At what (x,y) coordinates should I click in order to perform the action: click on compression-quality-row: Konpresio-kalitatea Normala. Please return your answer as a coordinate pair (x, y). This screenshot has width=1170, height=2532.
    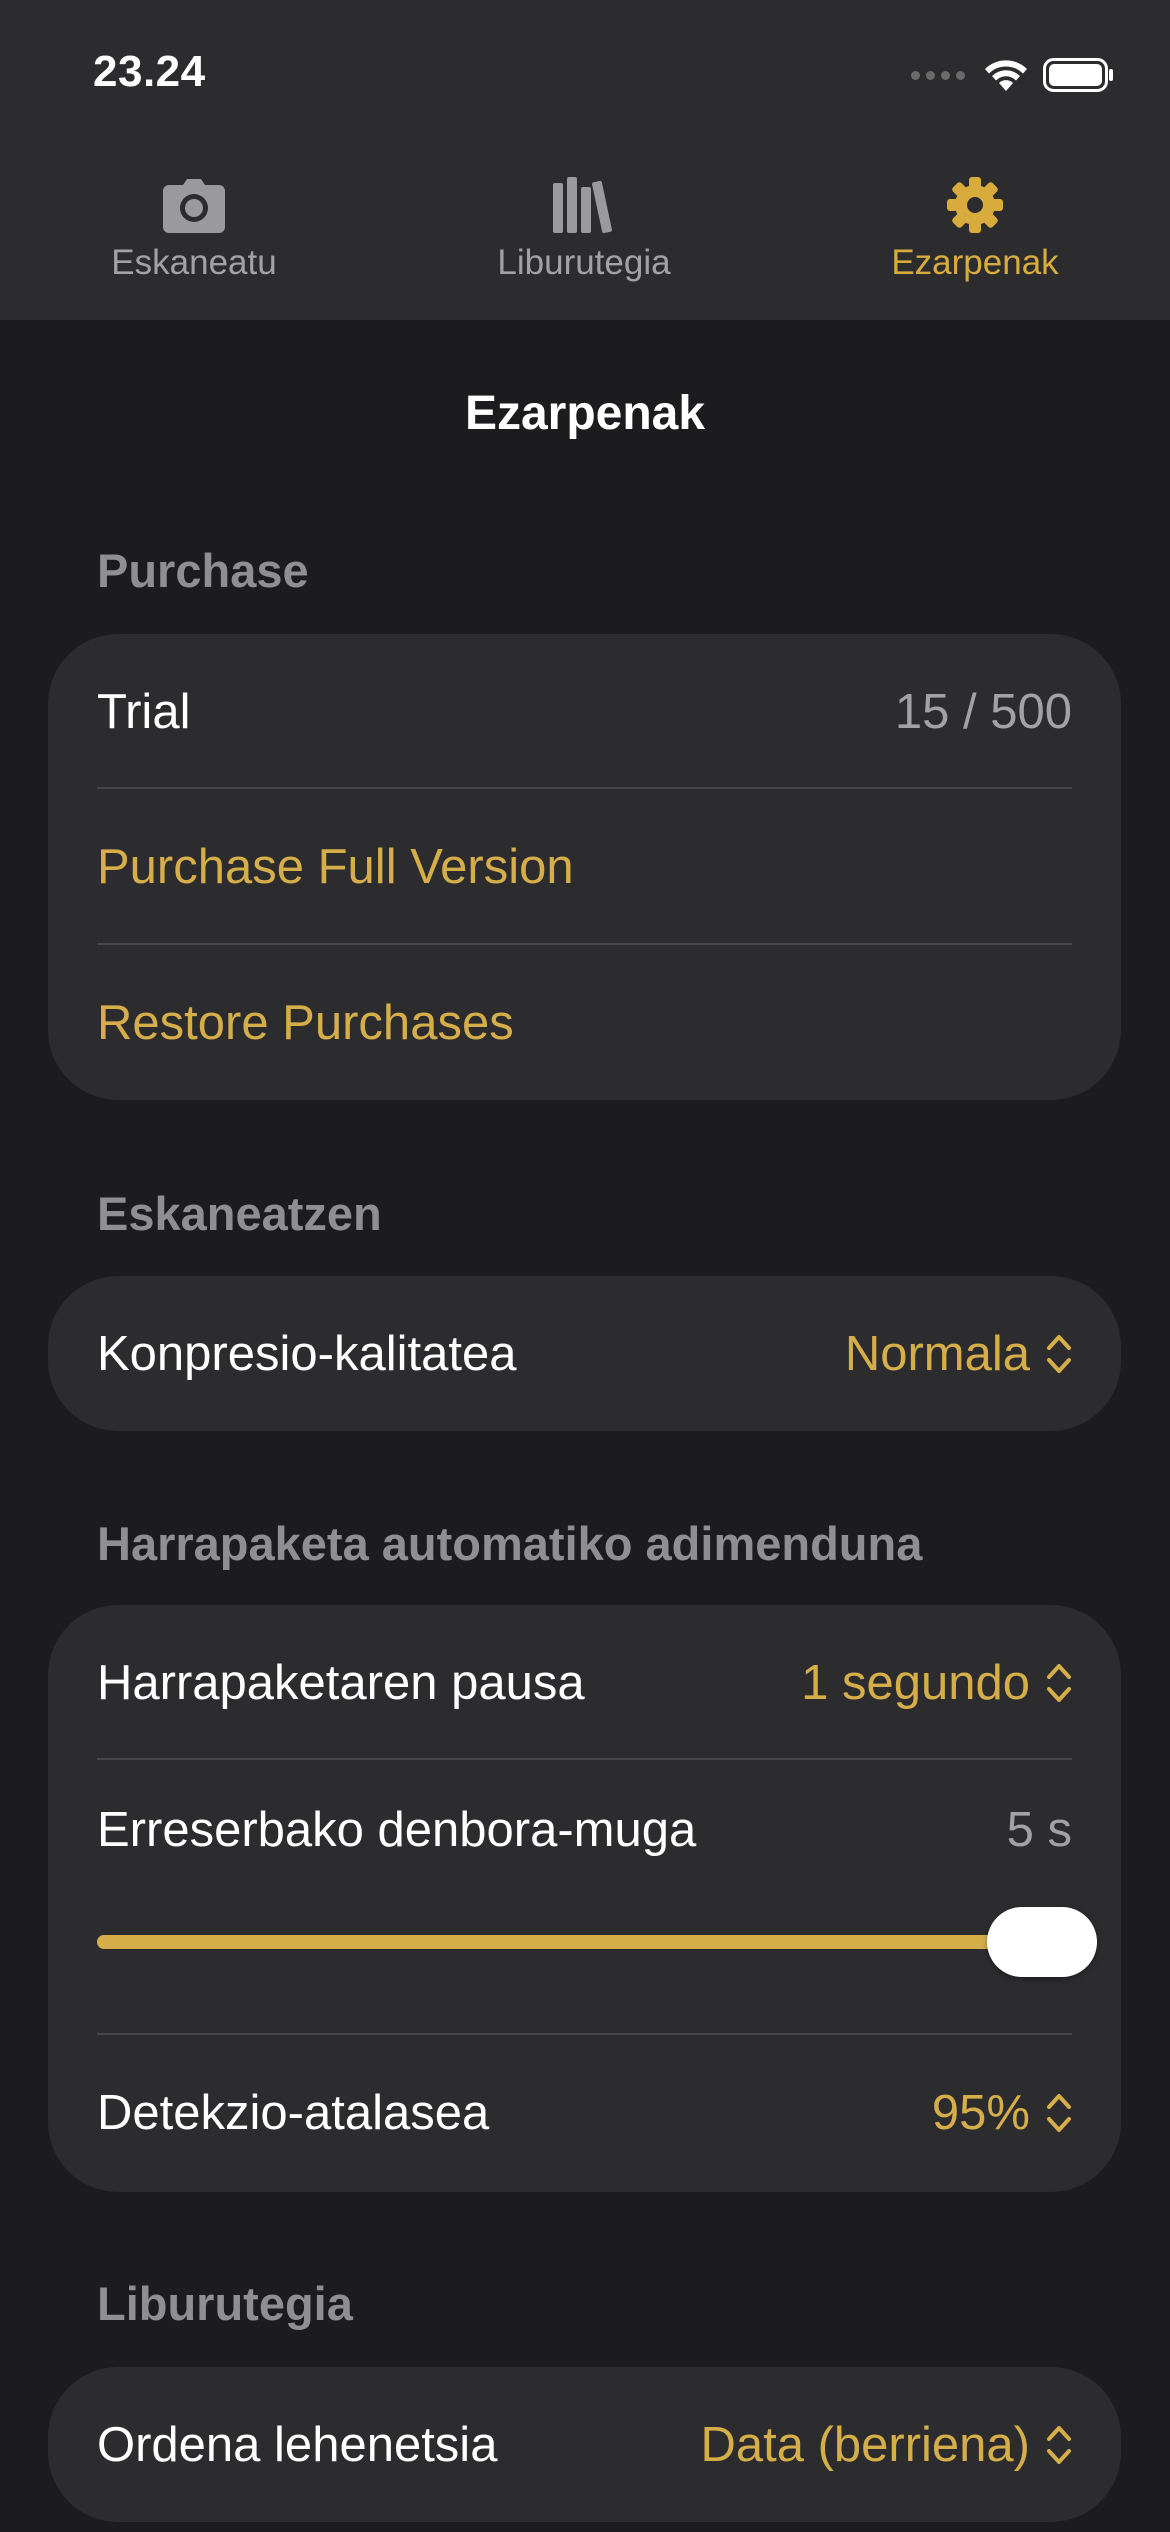
    Looking at the image, I should click on (584, 1353).